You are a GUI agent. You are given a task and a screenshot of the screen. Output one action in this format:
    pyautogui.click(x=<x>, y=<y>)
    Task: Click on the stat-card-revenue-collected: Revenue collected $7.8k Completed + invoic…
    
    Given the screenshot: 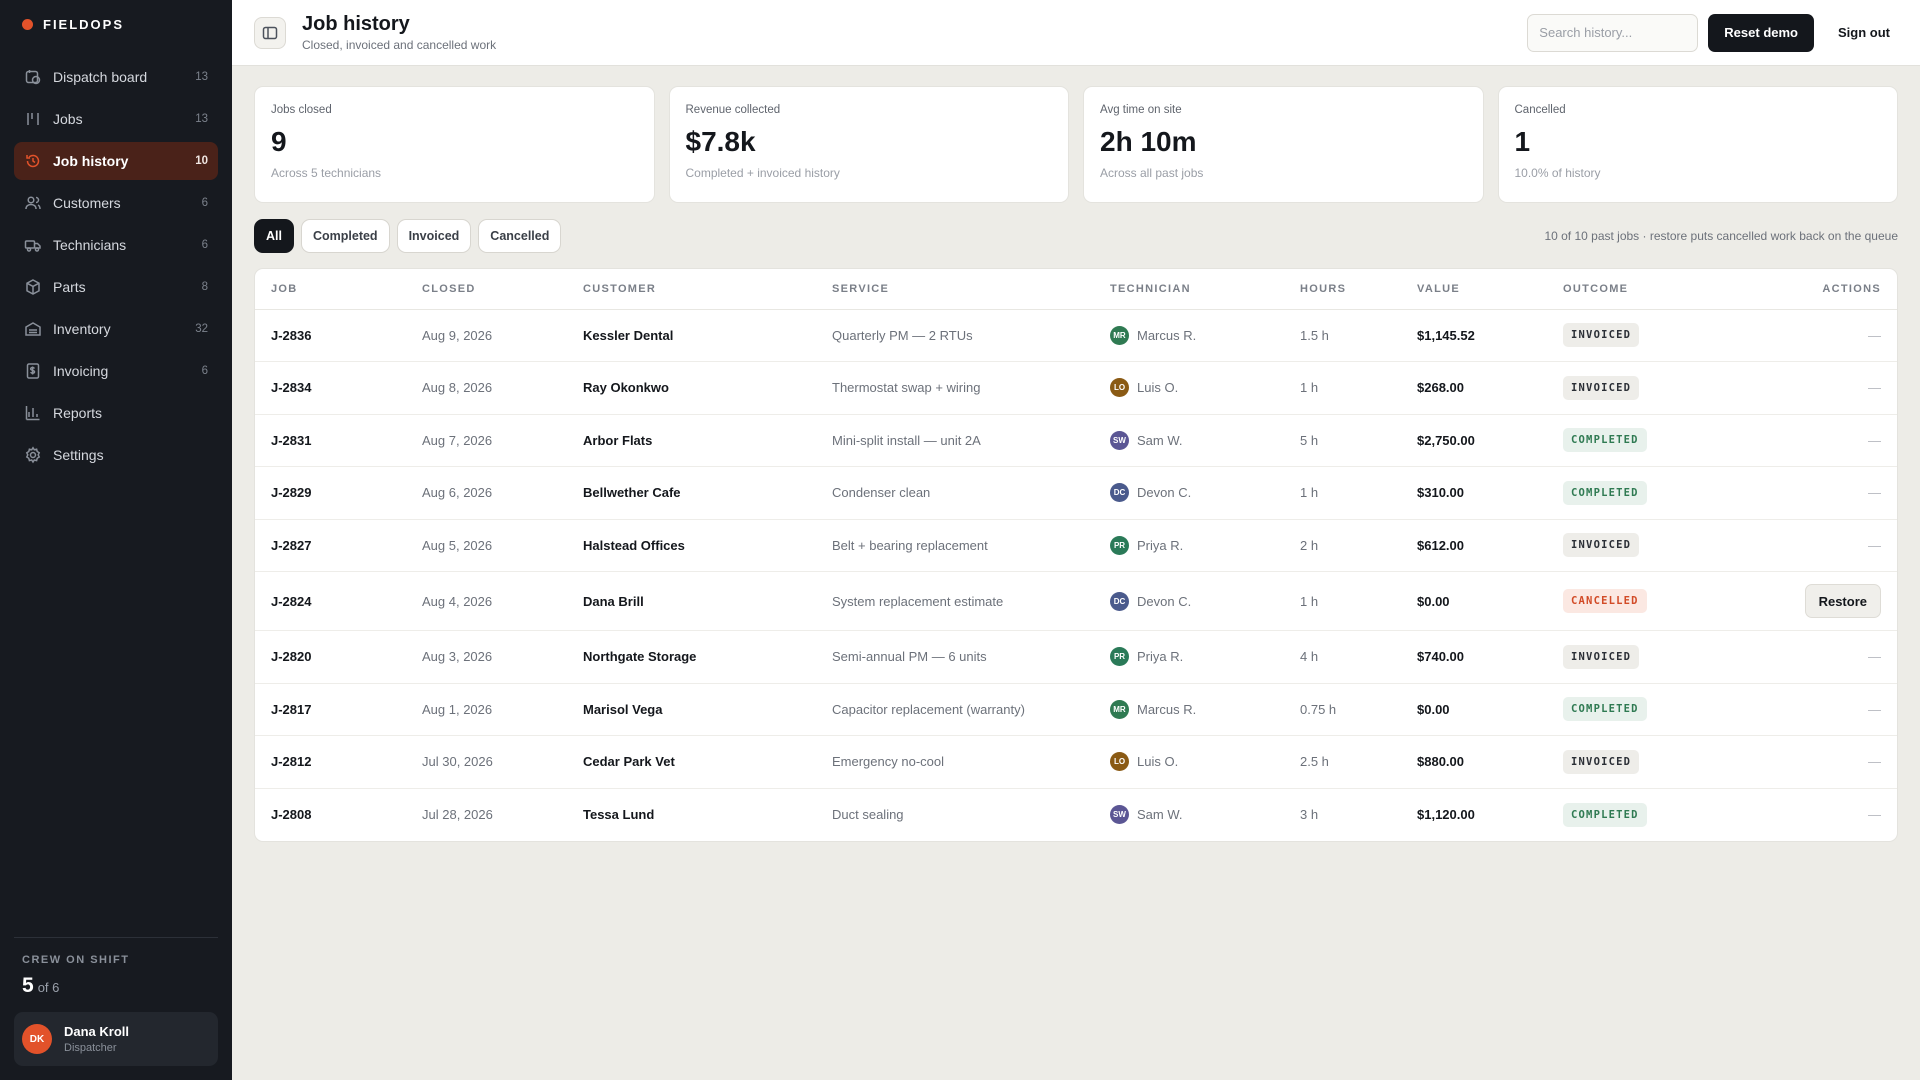 What is the action you would take?
    pyautogui.click(x=868, y=144)
    